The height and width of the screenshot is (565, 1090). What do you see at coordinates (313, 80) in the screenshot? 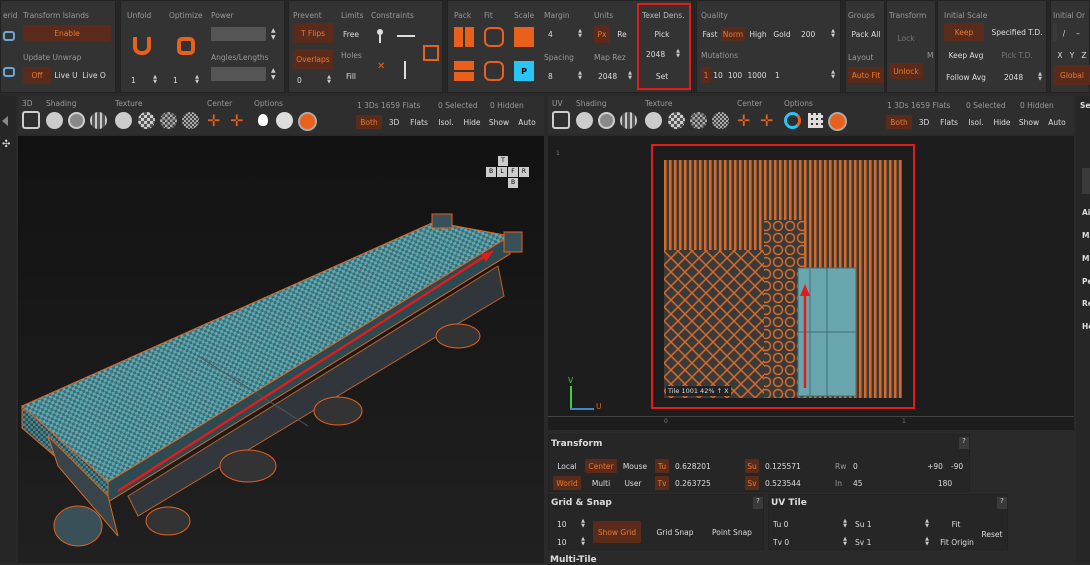
I see `prevent-value: 0 ▲ ▼` at bounding box center [313, 80].